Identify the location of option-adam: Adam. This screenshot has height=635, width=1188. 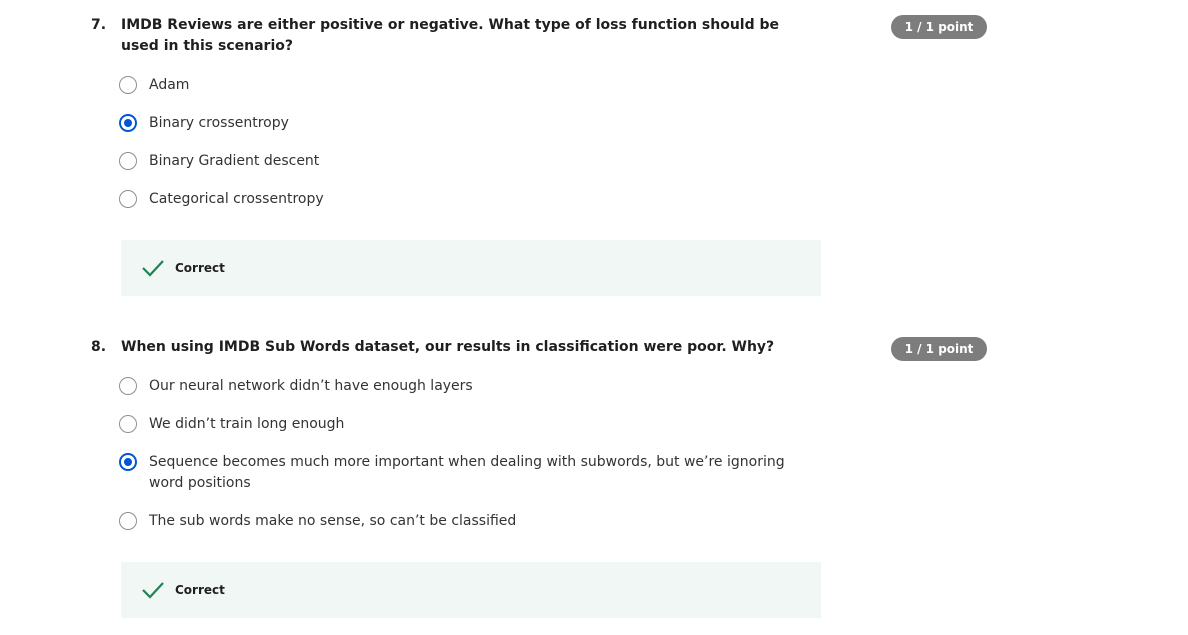
(469, 85).